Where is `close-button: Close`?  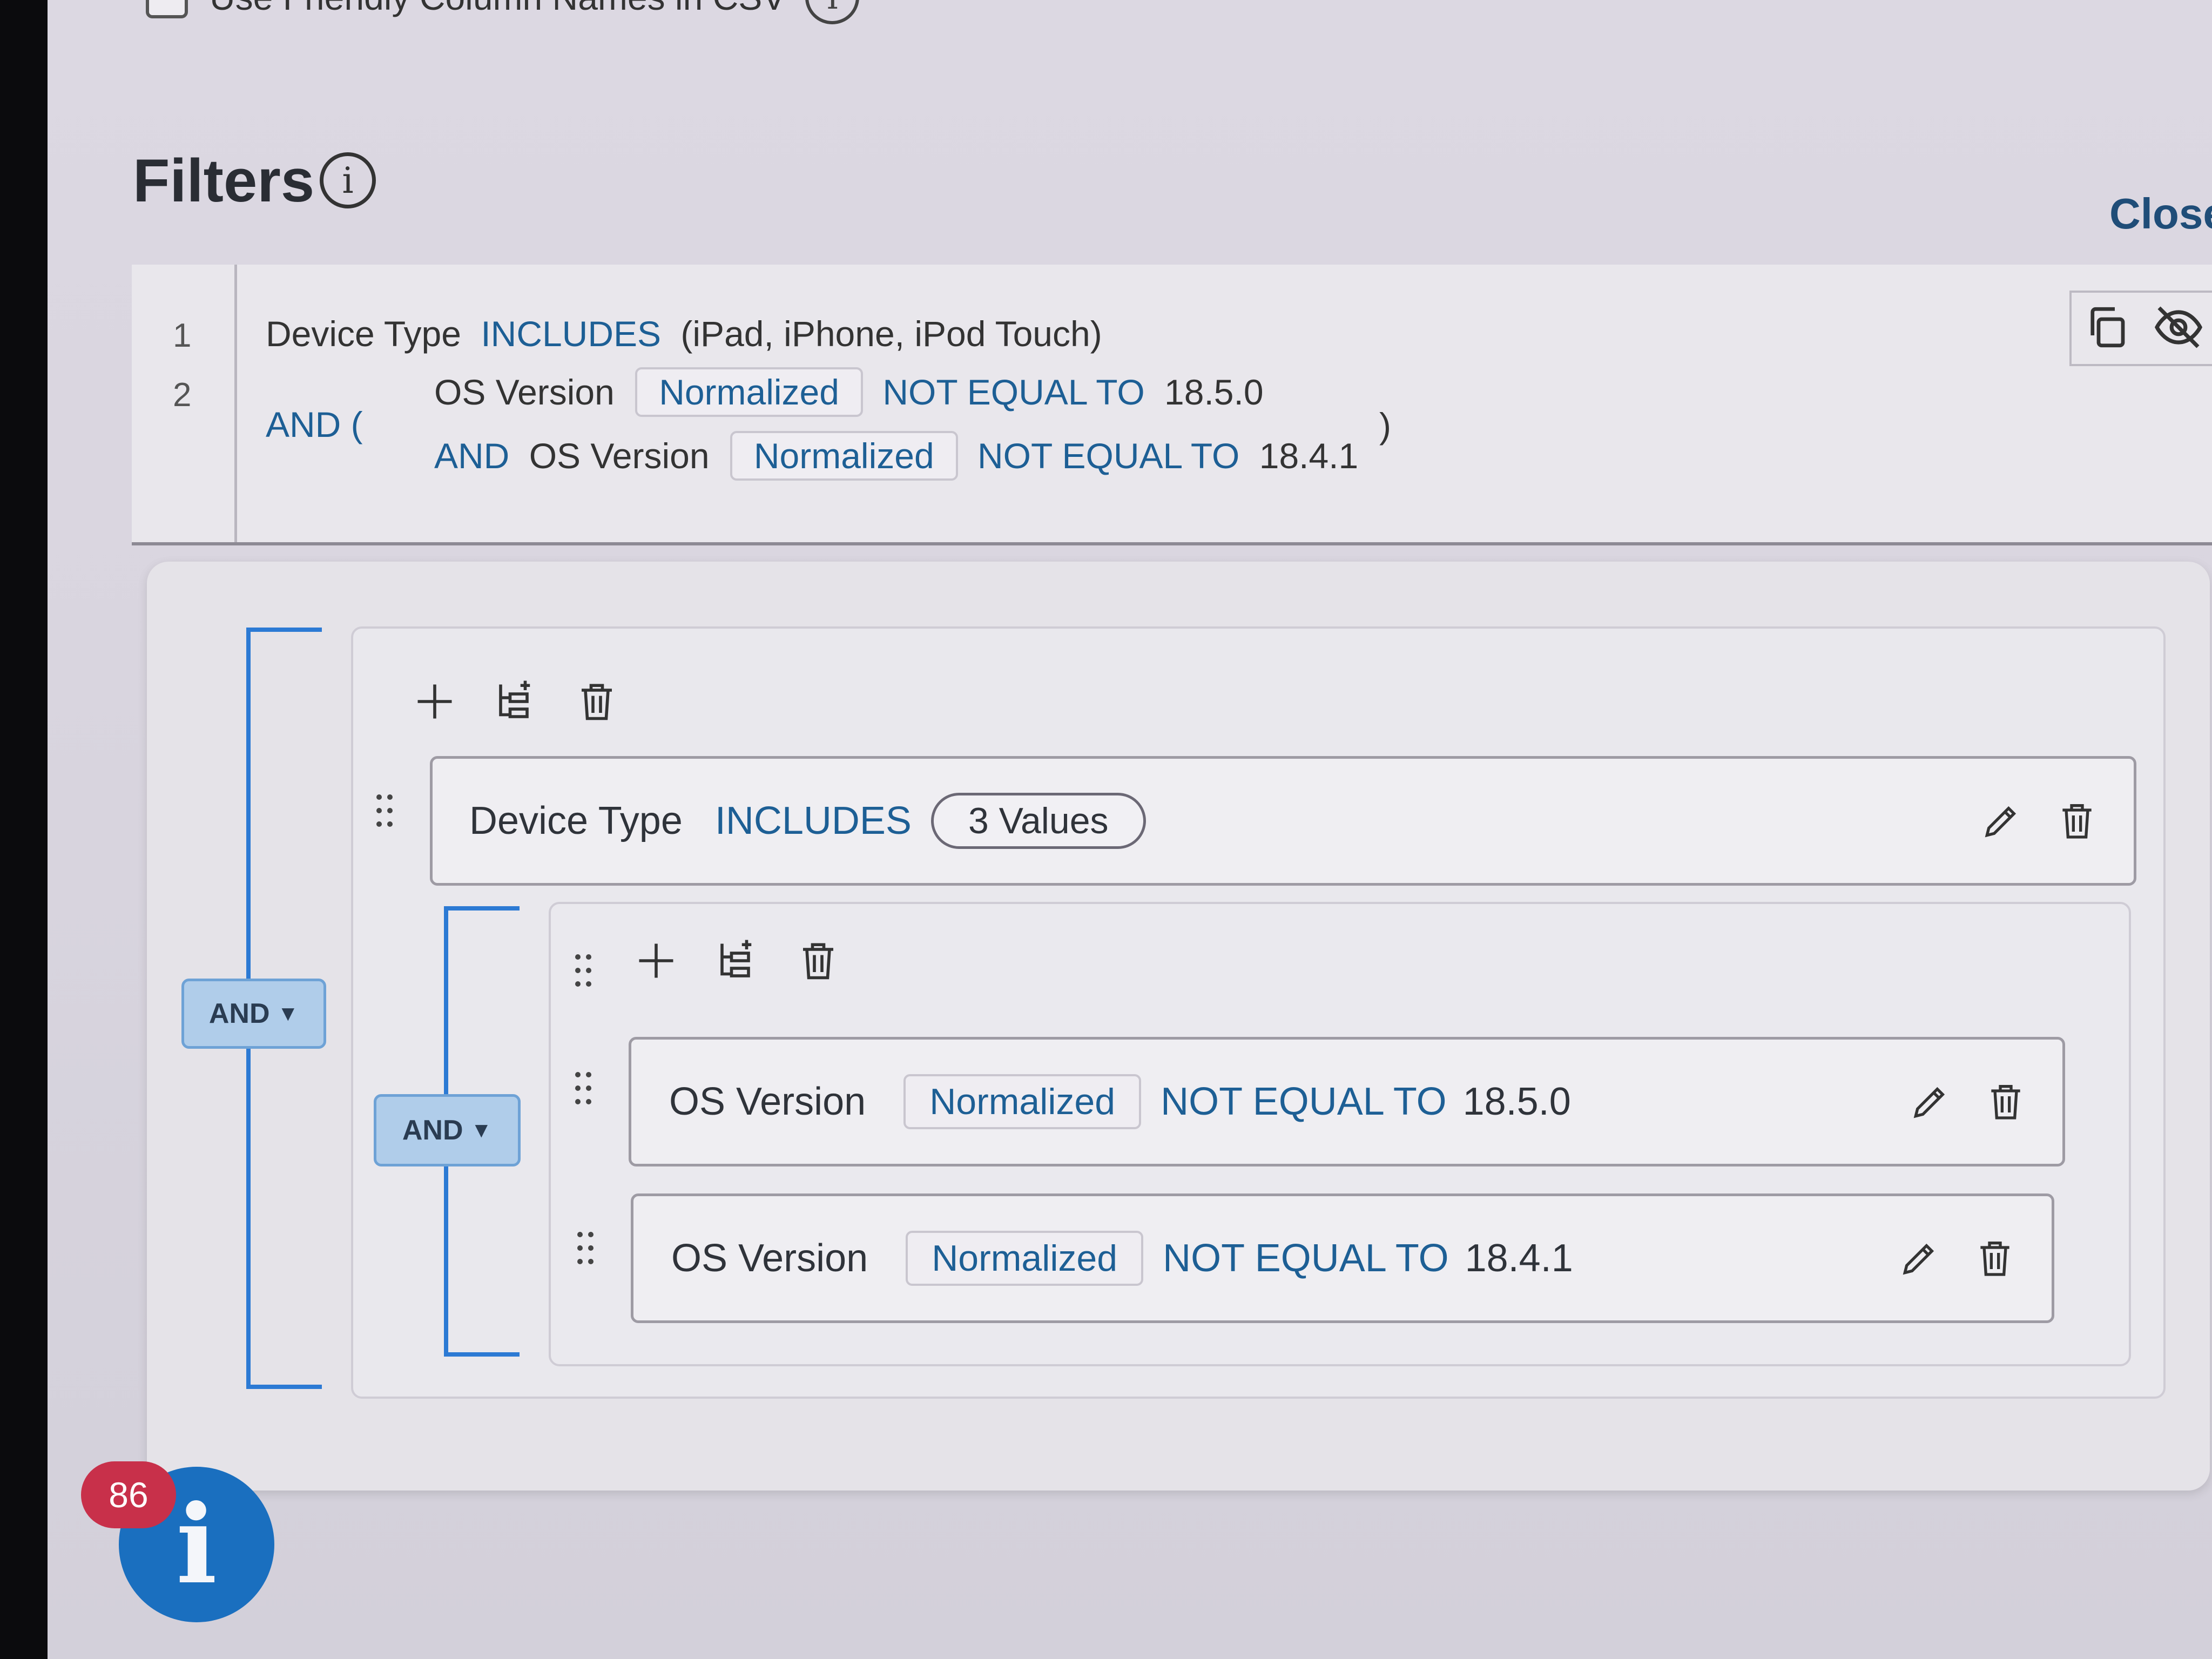
close-button: Close is located at coordinates (2160, 214).